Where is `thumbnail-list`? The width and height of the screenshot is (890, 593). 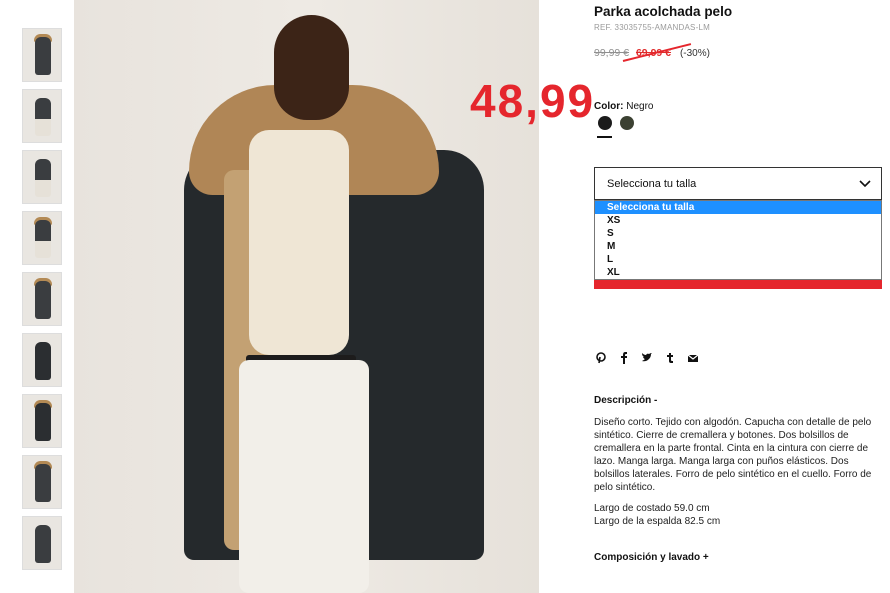 thumbnail-list is located at coordinates (42, 302).